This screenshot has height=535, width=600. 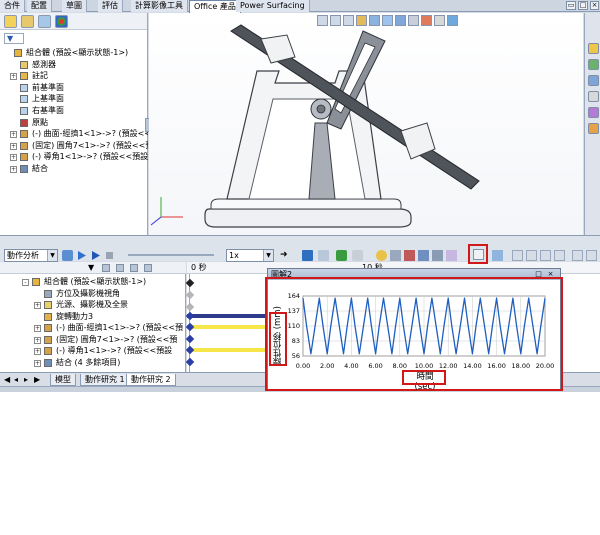 What do you see at coordinates (7, 379) in the screenshot?
I see `scroll-first-icon: ◀` at bounding box center [7, 379].